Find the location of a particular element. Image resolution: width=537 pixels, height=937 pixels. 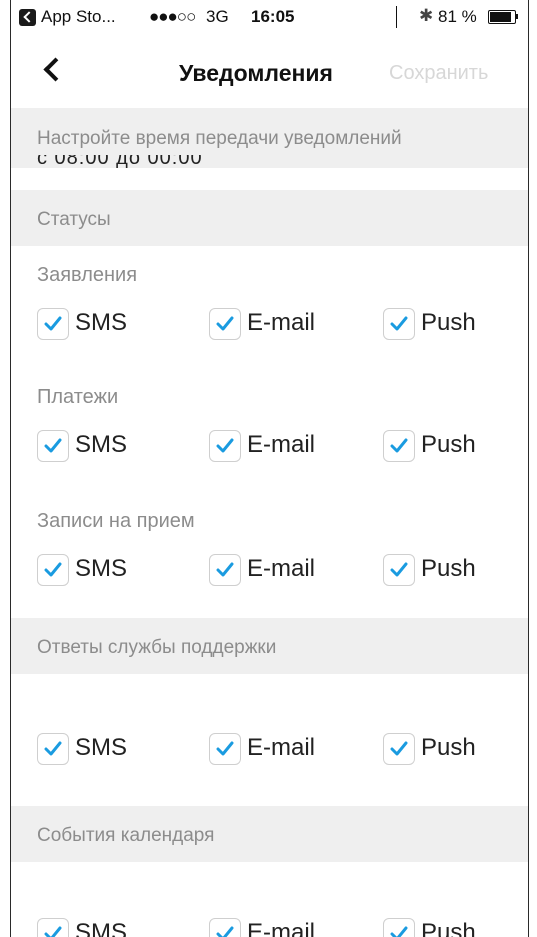

battery-icon is located at coordinates (502, 17).